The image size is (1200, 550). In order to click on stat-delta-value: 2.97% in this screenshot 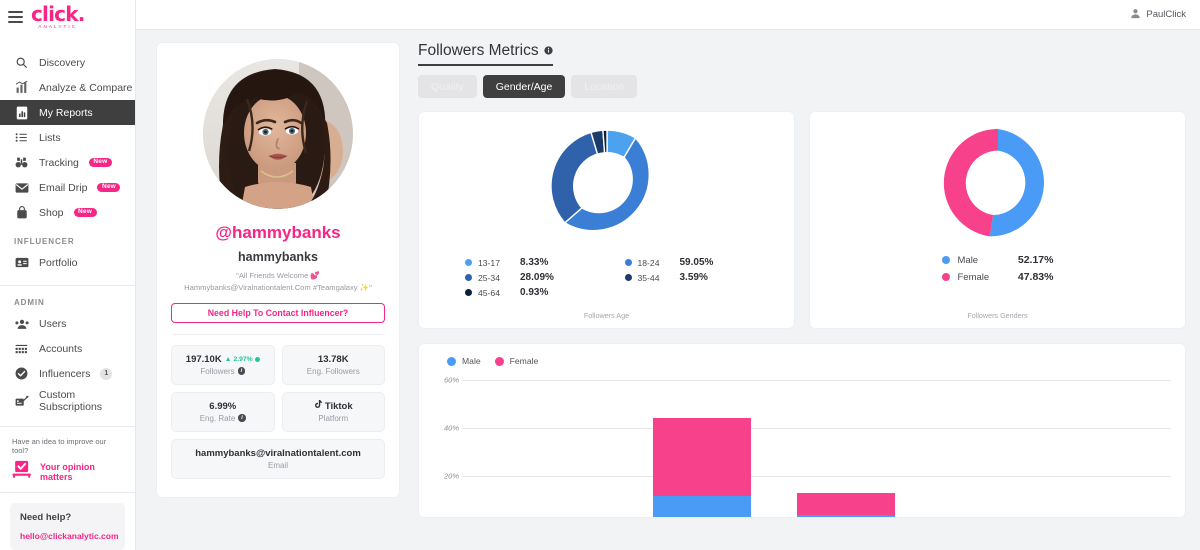, I will do `click(243, 359)`.